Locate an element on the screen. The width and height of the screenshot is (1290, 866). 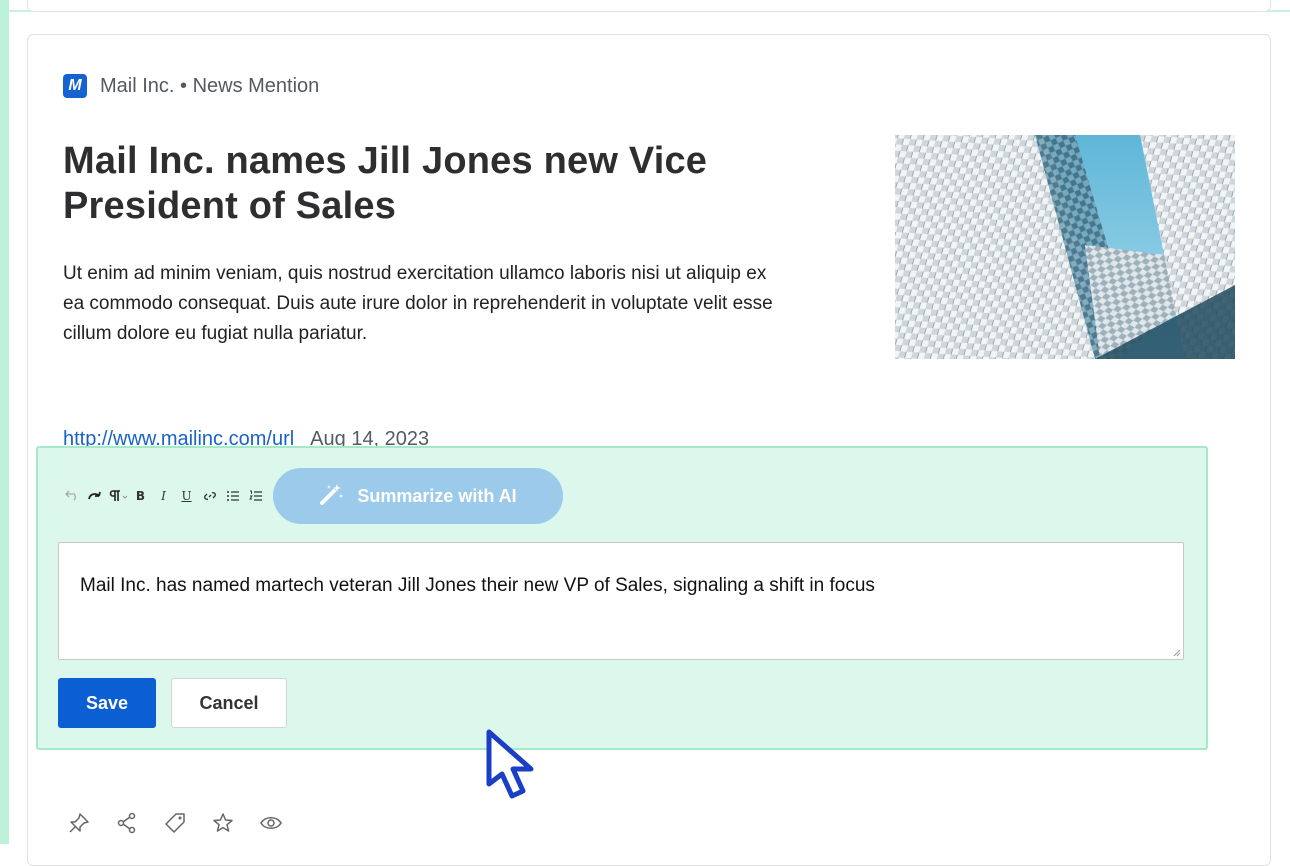
bullet-list-icon is located at coordinates (232, 496).